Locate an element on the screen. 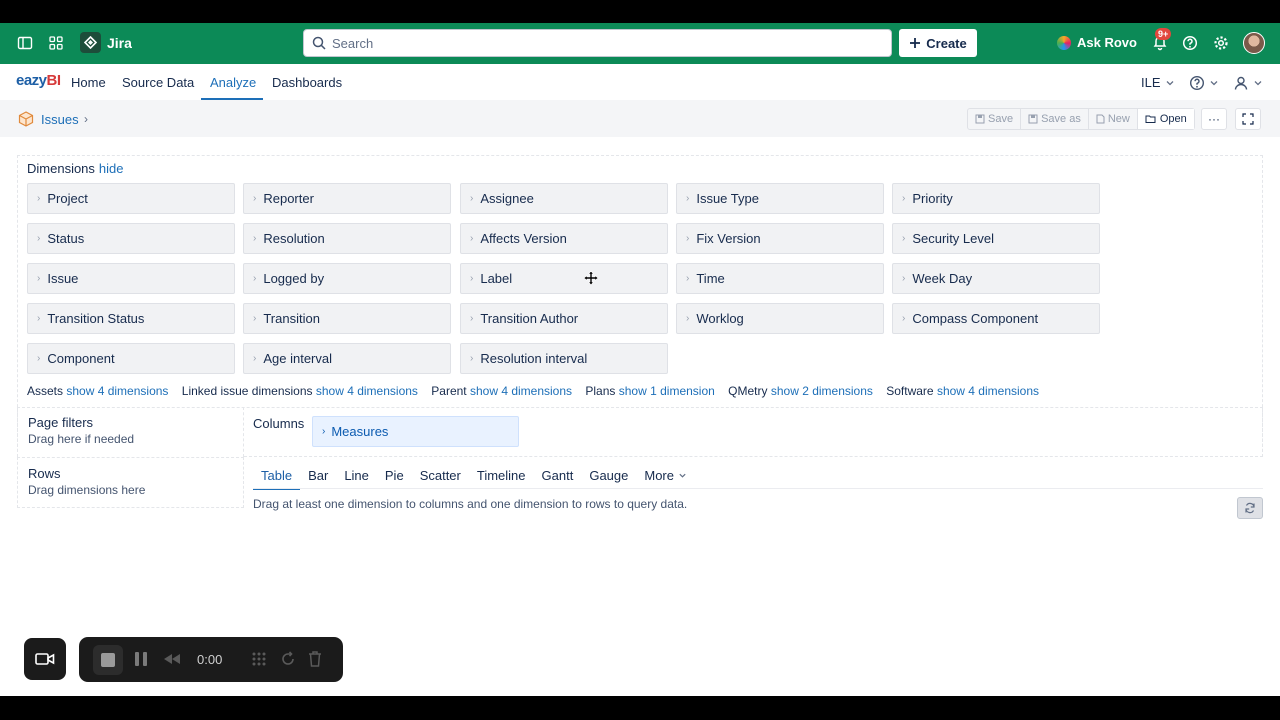  dimension-chip-label: Issue Type is located at coordinates (727, 198).